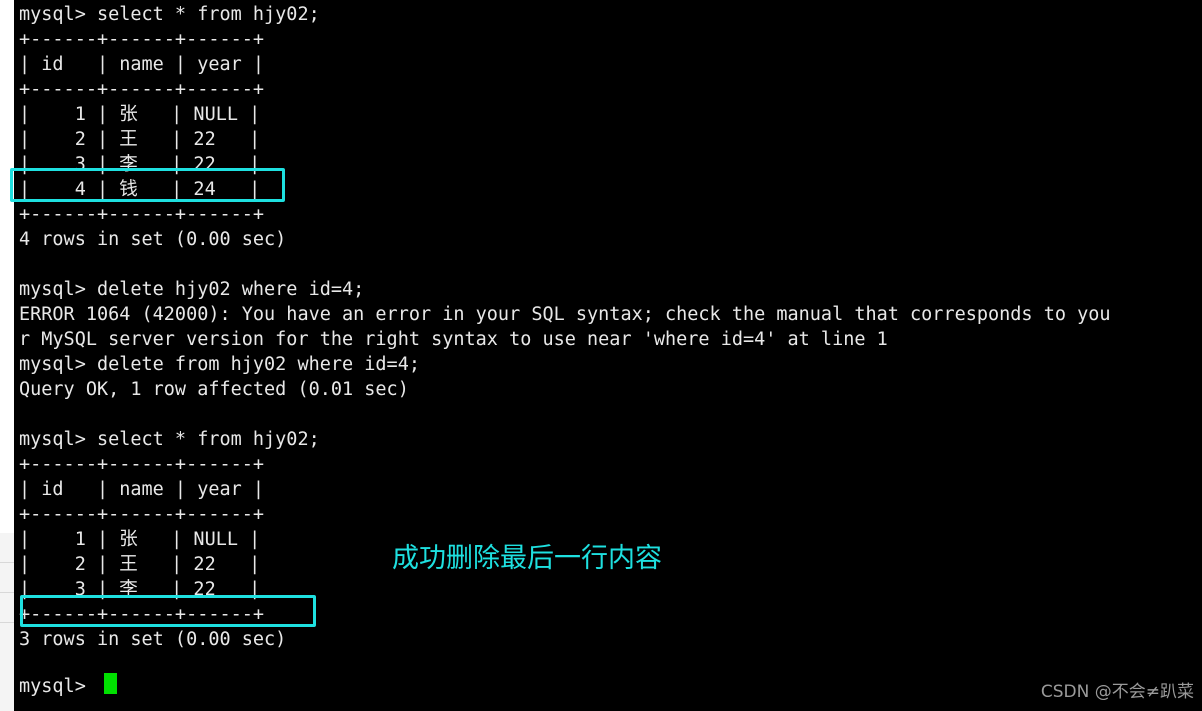 The width and height of the screenshot is (1202, 711). I want to click on page-left-margin-strip, so click(7, 355).